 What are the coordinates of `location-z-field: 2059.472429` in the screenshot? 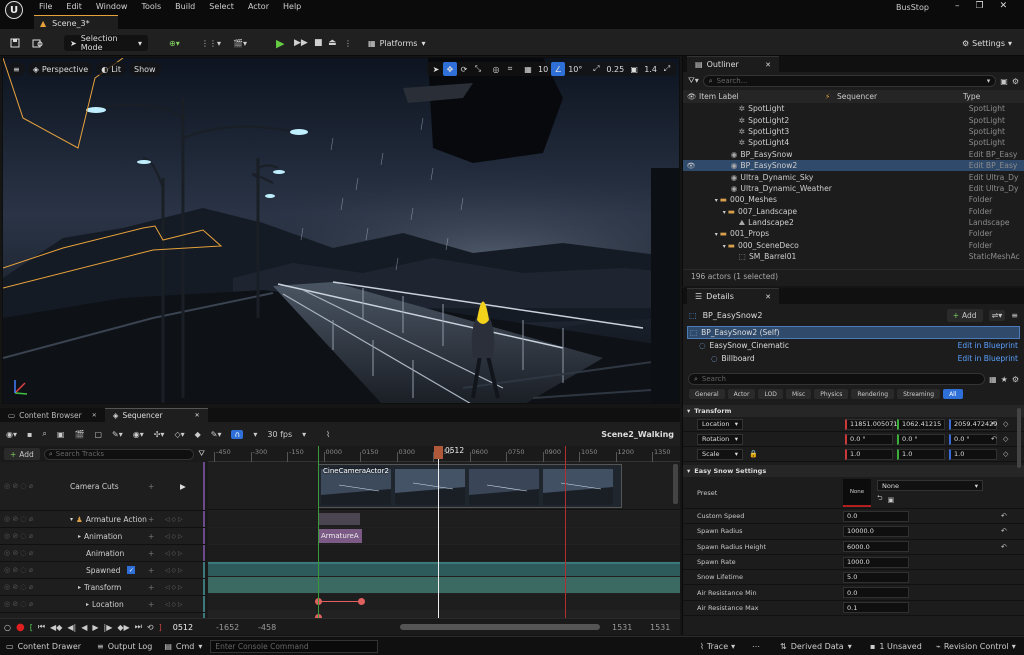 It's located at (973, 424).